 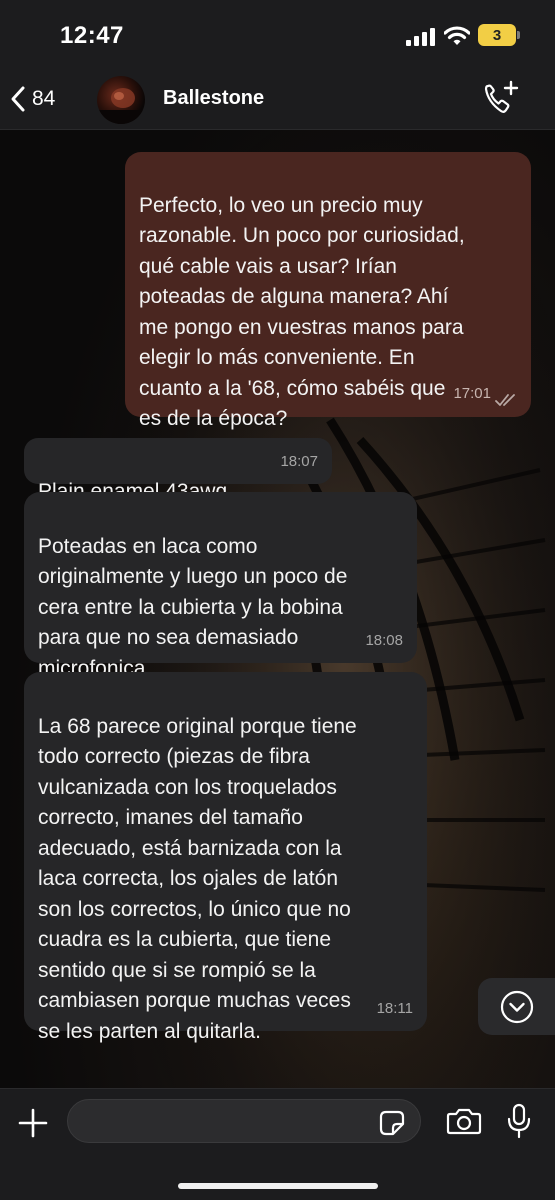 What do you see at coordinates (278, 1186) in the screenshot?
I see `home-indicator` at bounding box center [278, 1186].